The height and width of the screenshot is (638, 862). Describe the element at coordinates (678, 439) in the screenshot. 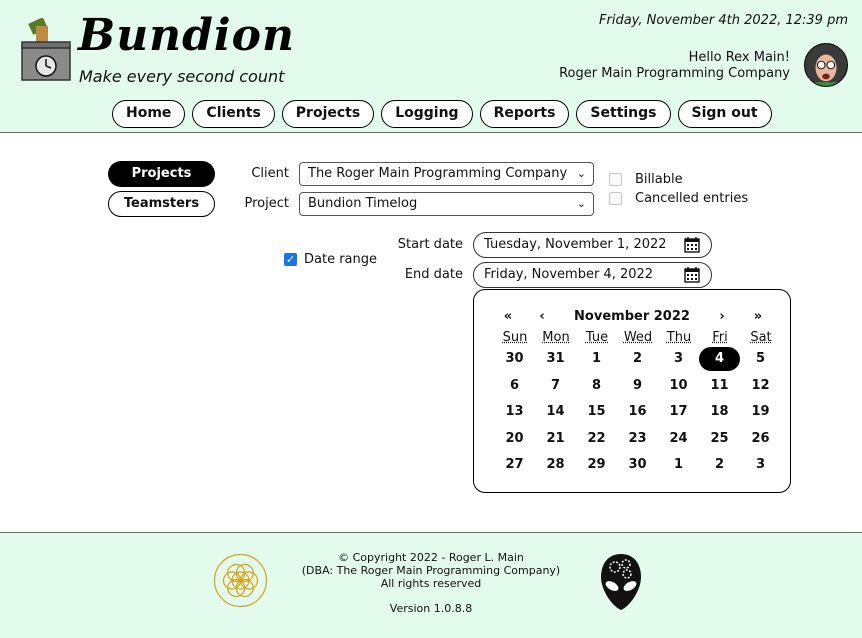

I see `calendar-day: 24` at that location.